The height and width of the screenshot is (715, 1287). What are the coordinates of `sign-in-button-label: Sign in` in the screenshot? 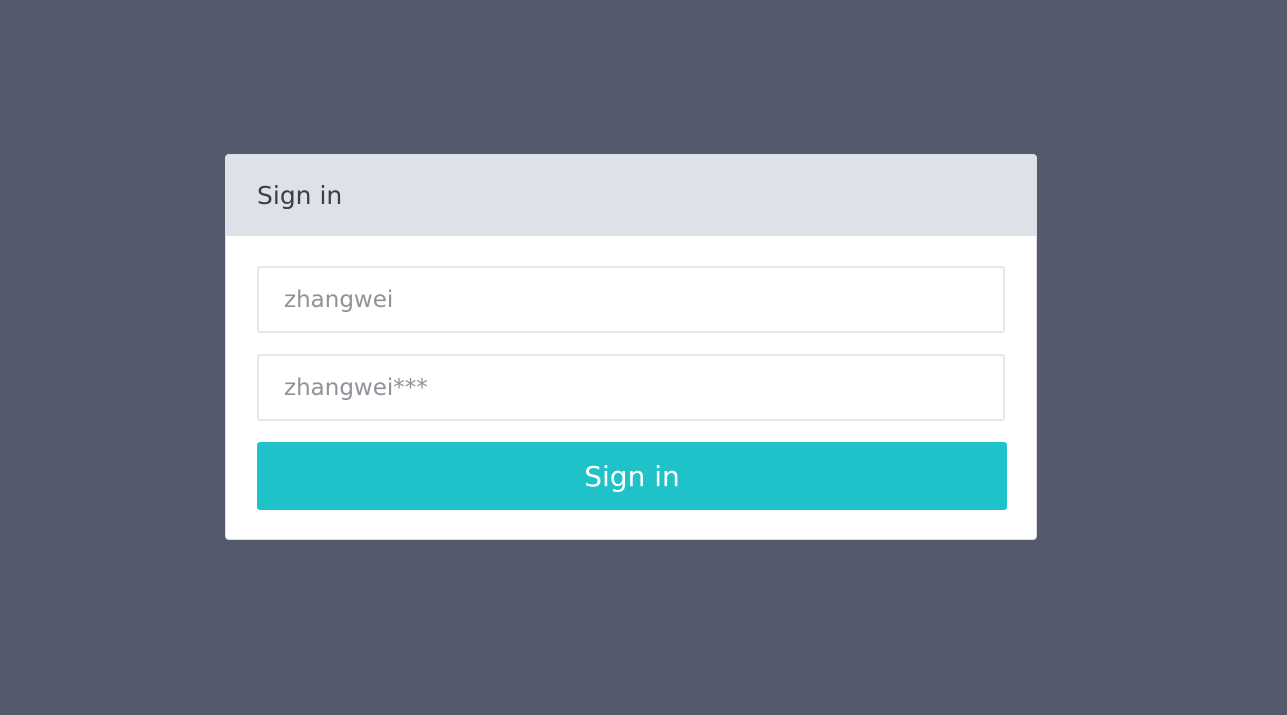 It's located at (632, 476).